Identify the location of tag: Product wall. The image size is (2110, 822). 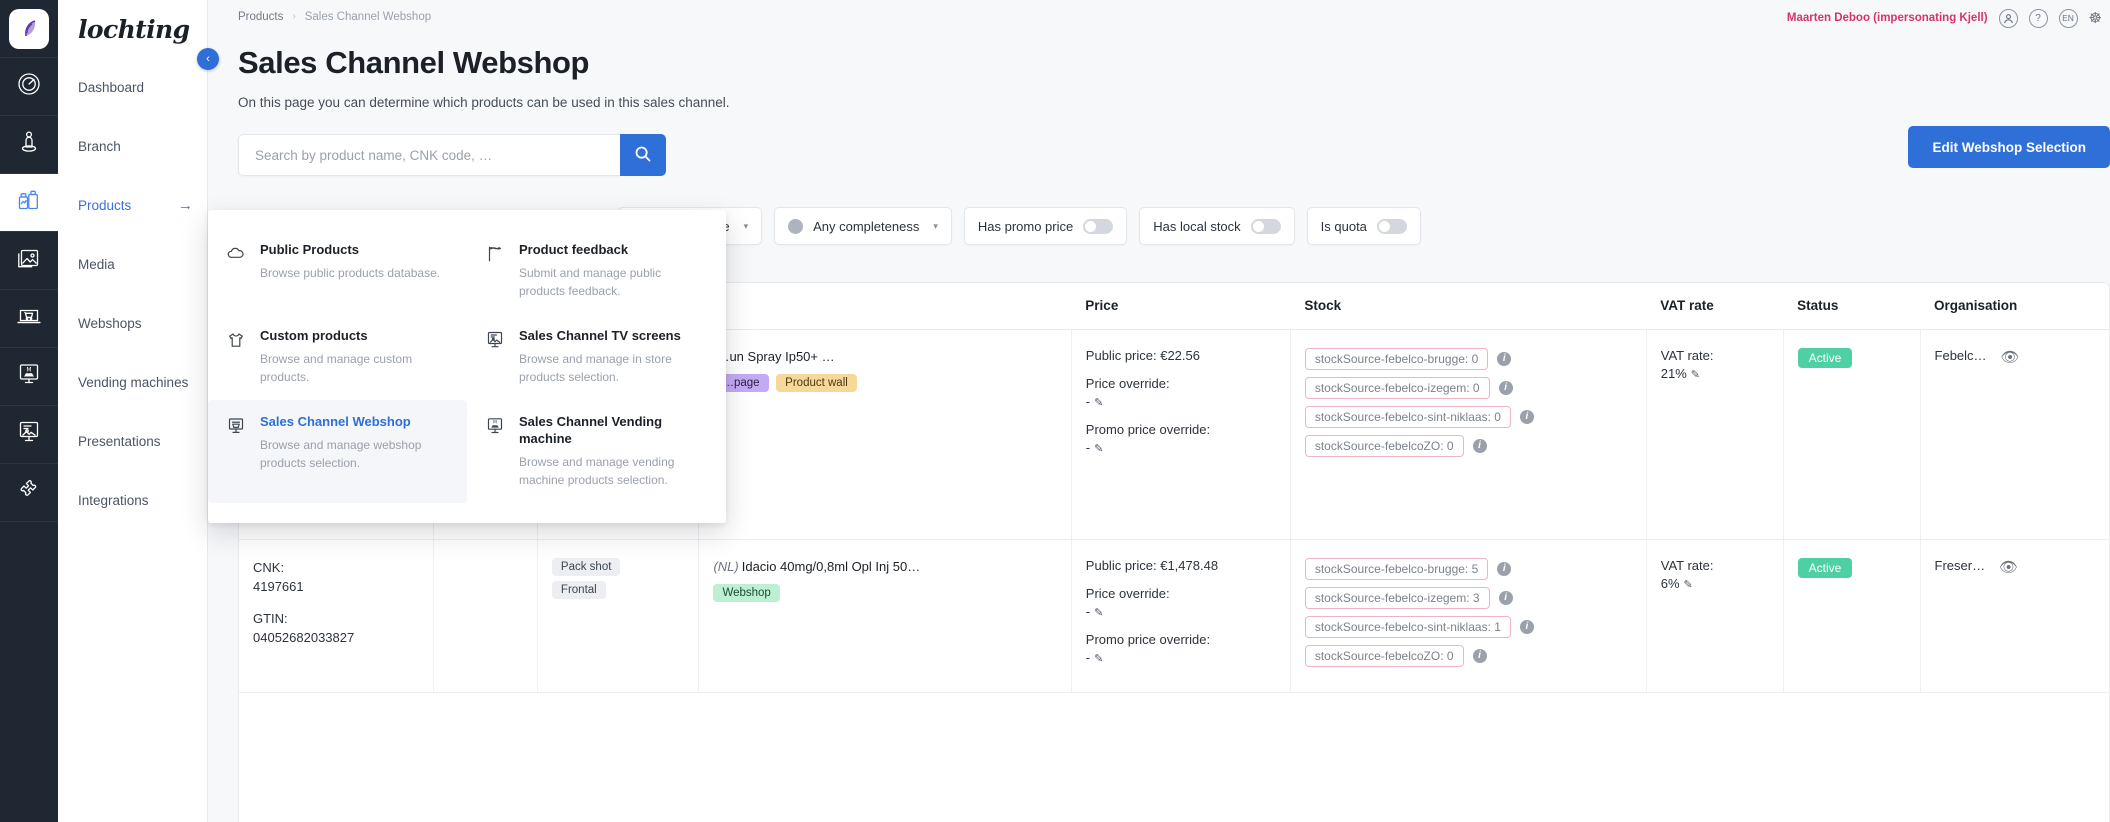
(816, 383).